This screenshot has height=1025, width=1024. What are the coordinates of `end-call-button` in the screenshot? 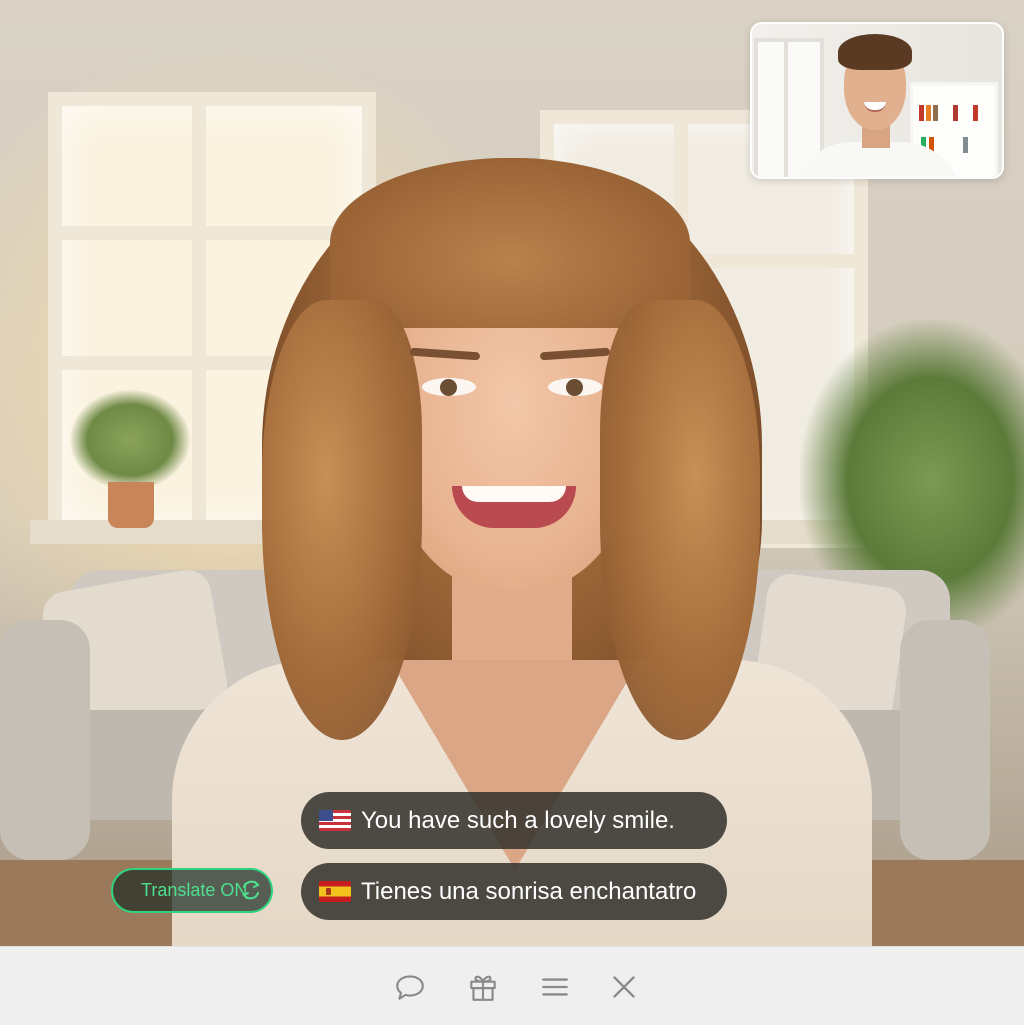 It's located at (624, 987).